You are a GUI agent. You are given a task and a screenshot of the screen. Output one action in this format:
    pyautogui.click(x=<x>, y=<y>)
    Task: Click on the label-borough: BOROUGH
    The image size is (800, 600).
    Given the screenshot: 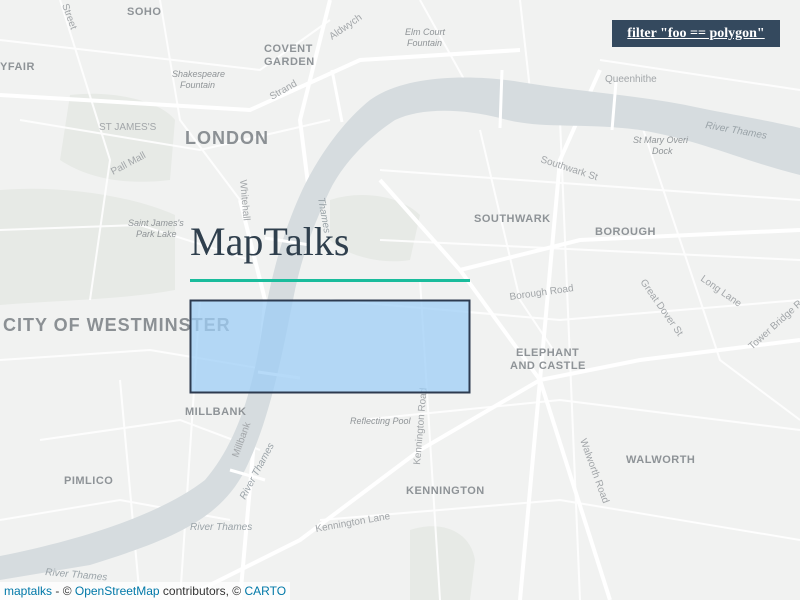 What is the action you would take?
    pyautogui.click(x=625, y=232)
    